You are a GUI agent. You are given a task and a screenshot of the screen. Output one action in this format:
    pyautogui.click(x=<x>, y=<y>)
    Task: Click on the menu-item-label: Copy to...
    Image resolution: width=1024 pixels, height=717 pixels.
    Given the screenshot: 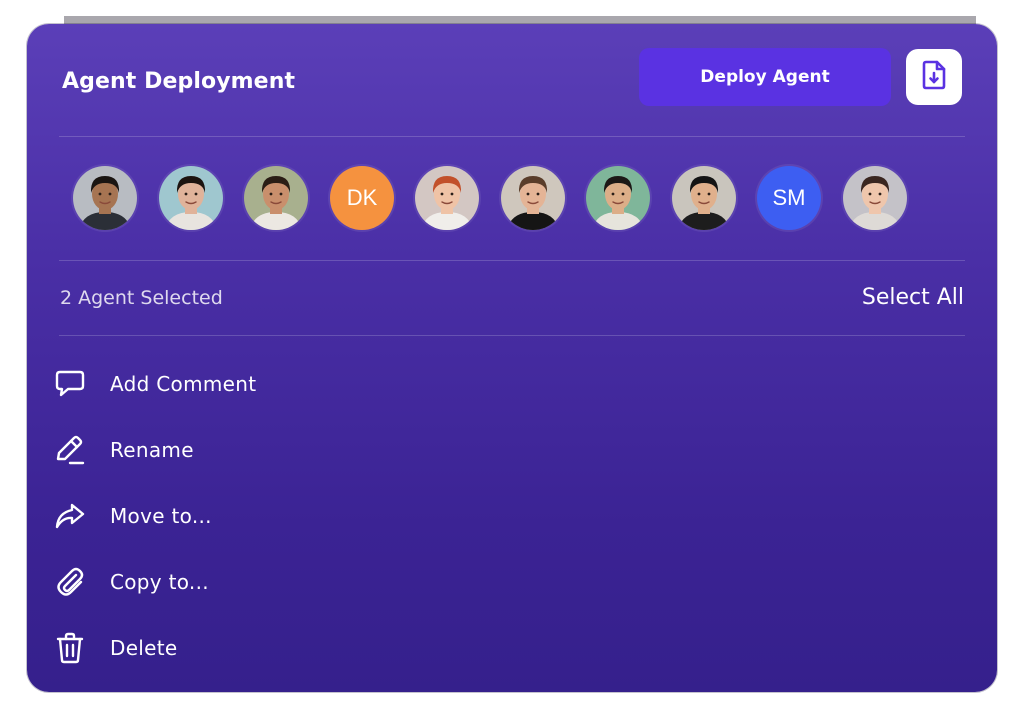 What is the action you would take?
    pyautogui.click(x=159, y=582)
    